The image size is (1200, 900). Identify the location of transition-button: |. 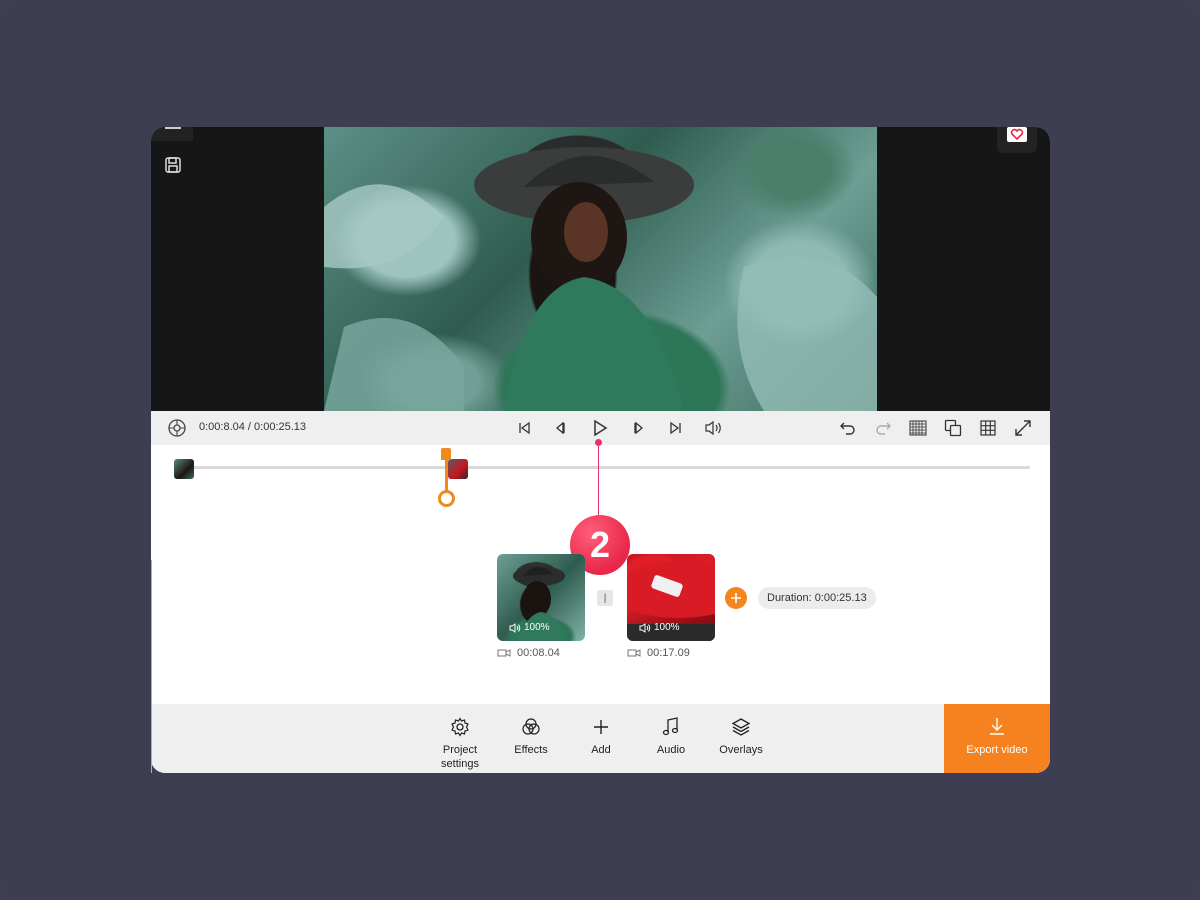
(605, 598).